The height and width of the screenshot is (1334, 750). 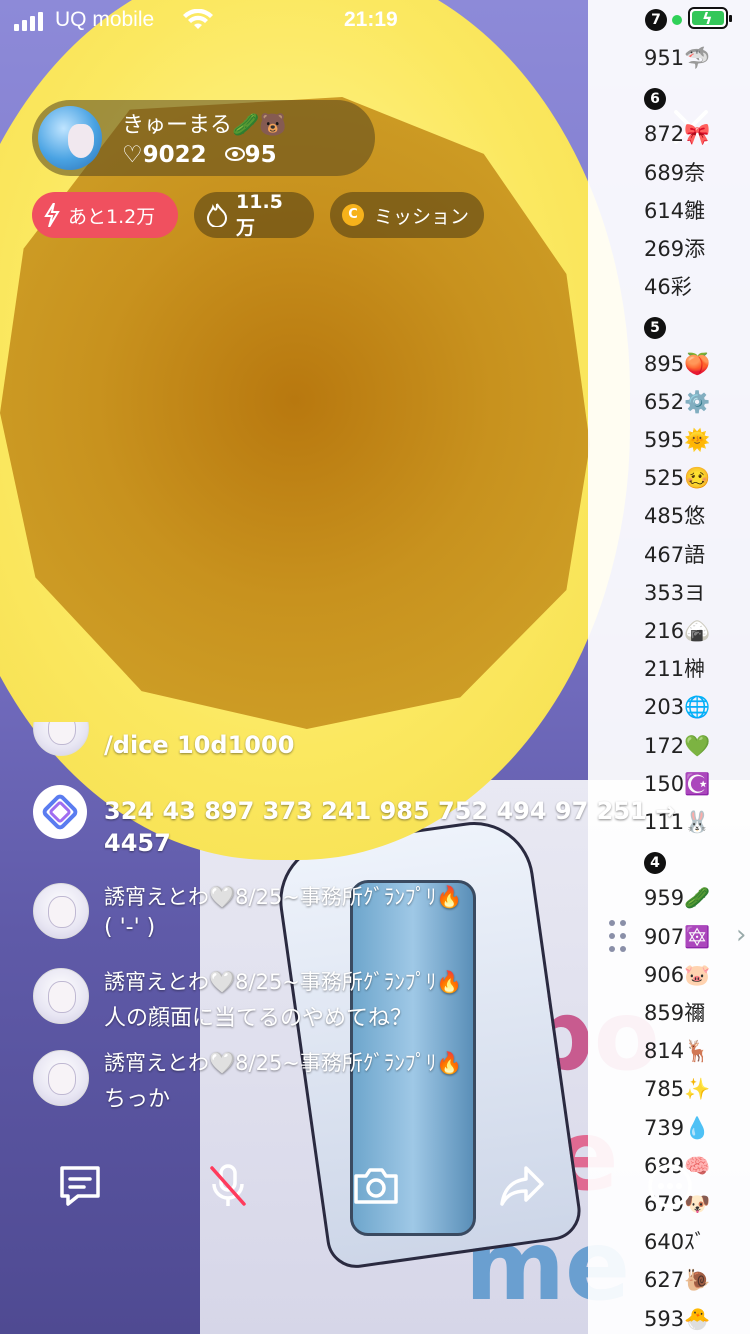 What do you see at coordinates (677, 134) in the screenshot?
I see `rank-entry: 872🎀` at bounding box center [677, 134].